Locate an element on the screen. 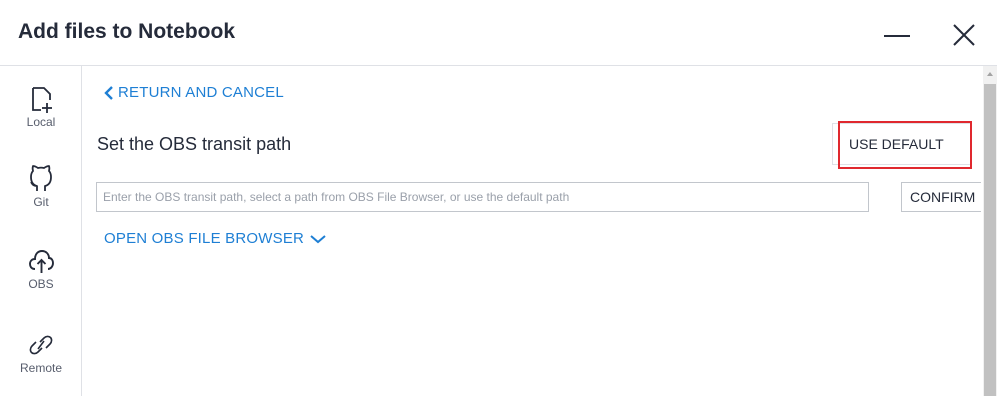 This screenshot has height=402, width=997. minimize-button is located at coordinates (898, 34).